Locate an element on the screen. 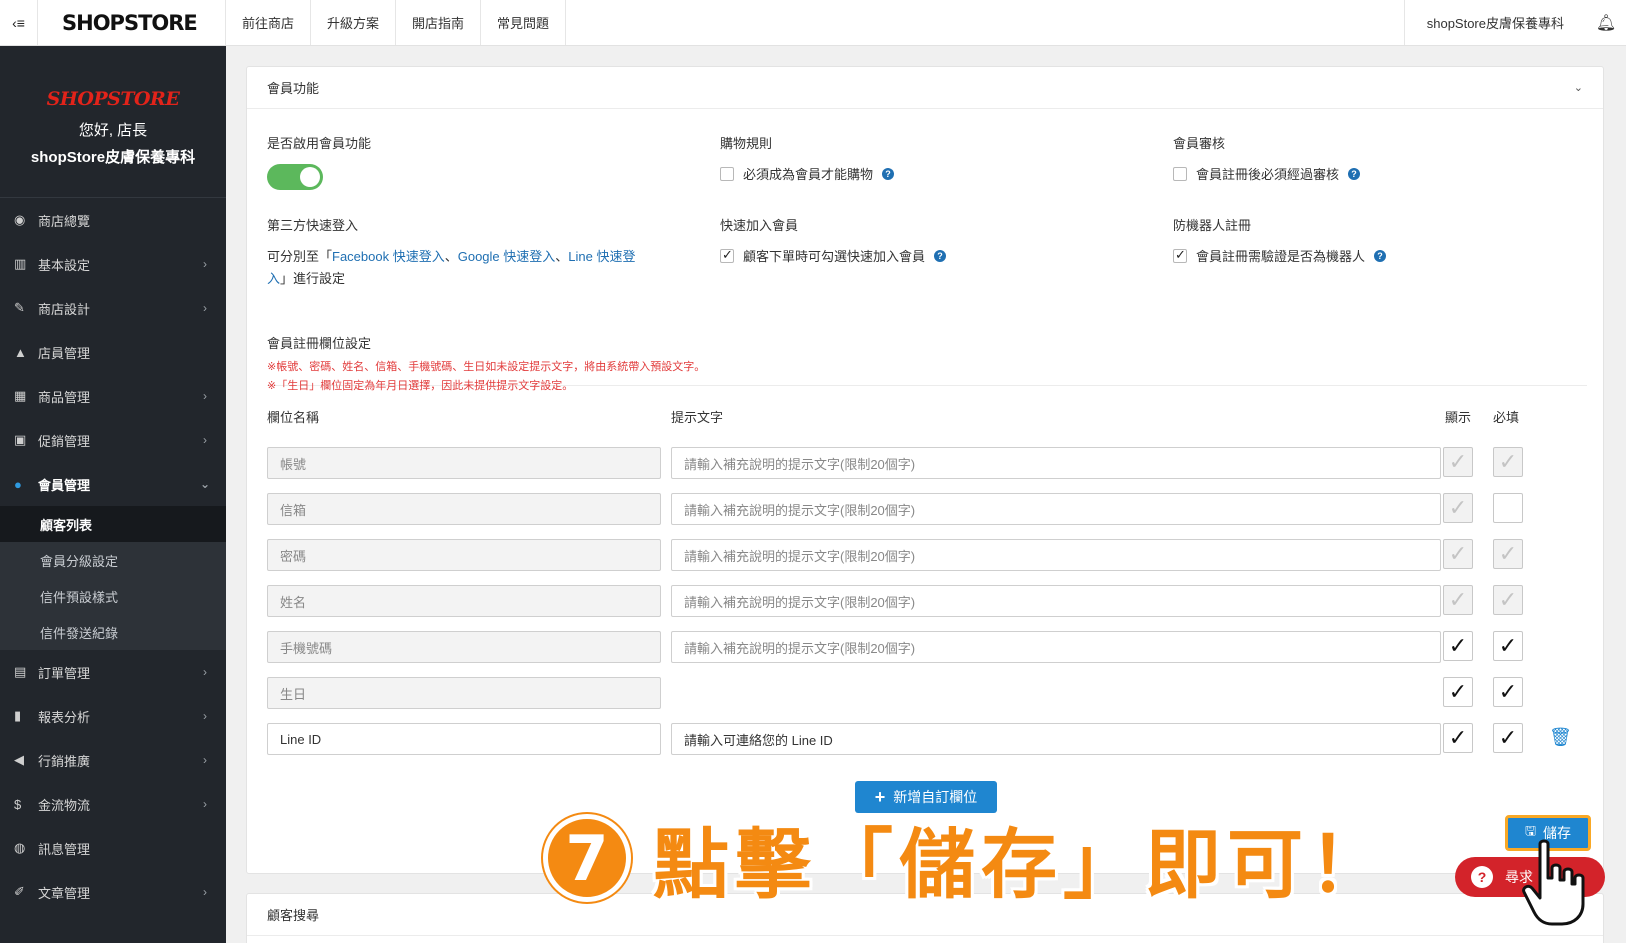  field-name-input: 生日 is located at coordinates (464, 693).